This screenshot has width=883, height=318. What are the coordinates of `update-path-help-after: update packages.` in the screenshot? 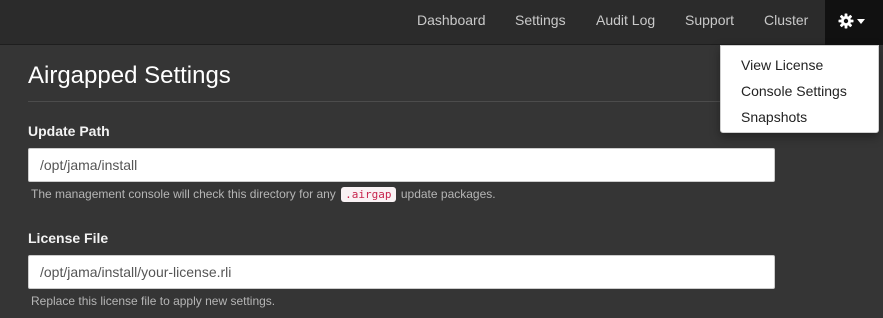 It's located at (448, 194).